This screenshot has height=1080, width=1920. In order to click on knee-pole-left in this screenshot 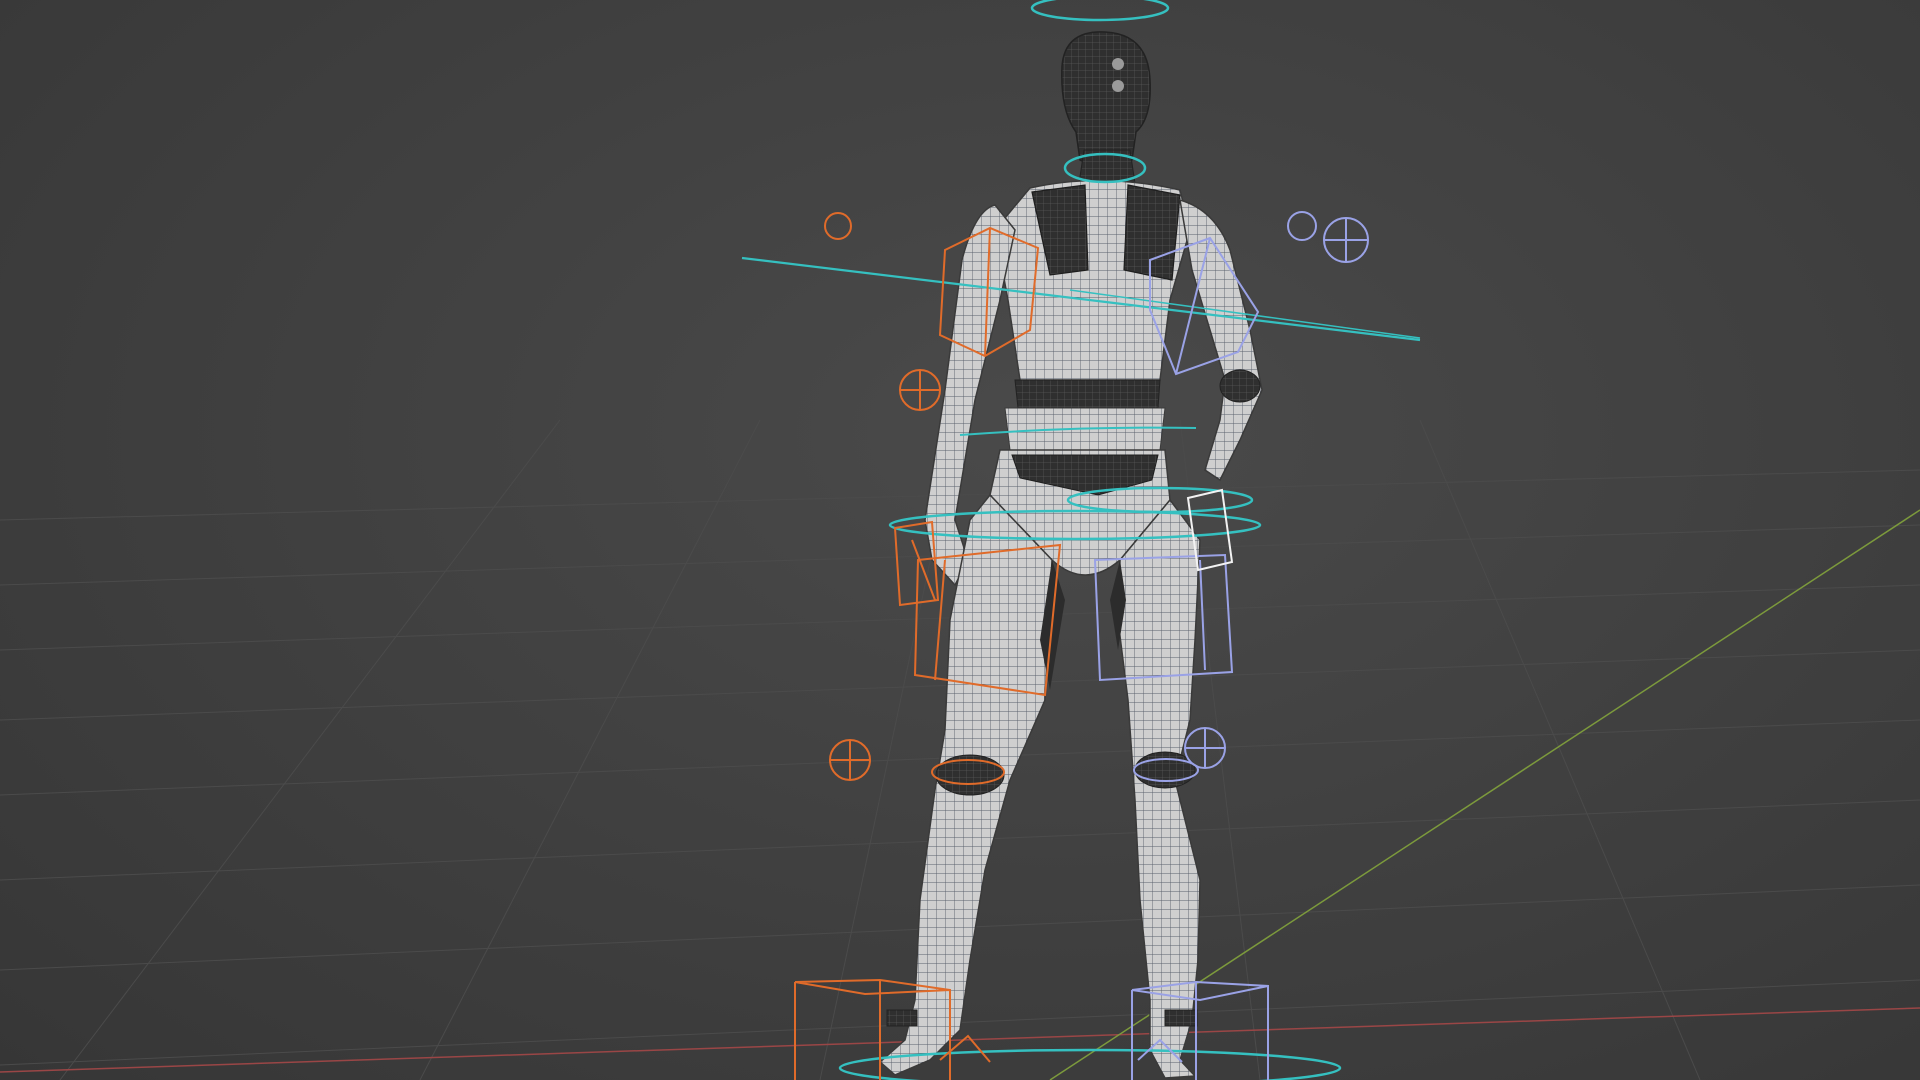, I will do `click(850, 760)`.